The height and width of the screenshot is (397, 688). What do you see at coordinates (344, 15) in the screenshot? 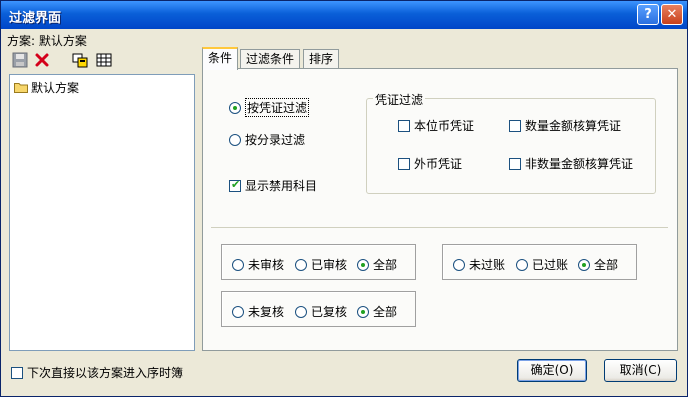
I see `title-bar: 过滤界面 ? ✕` at bounding box center [344, 15].